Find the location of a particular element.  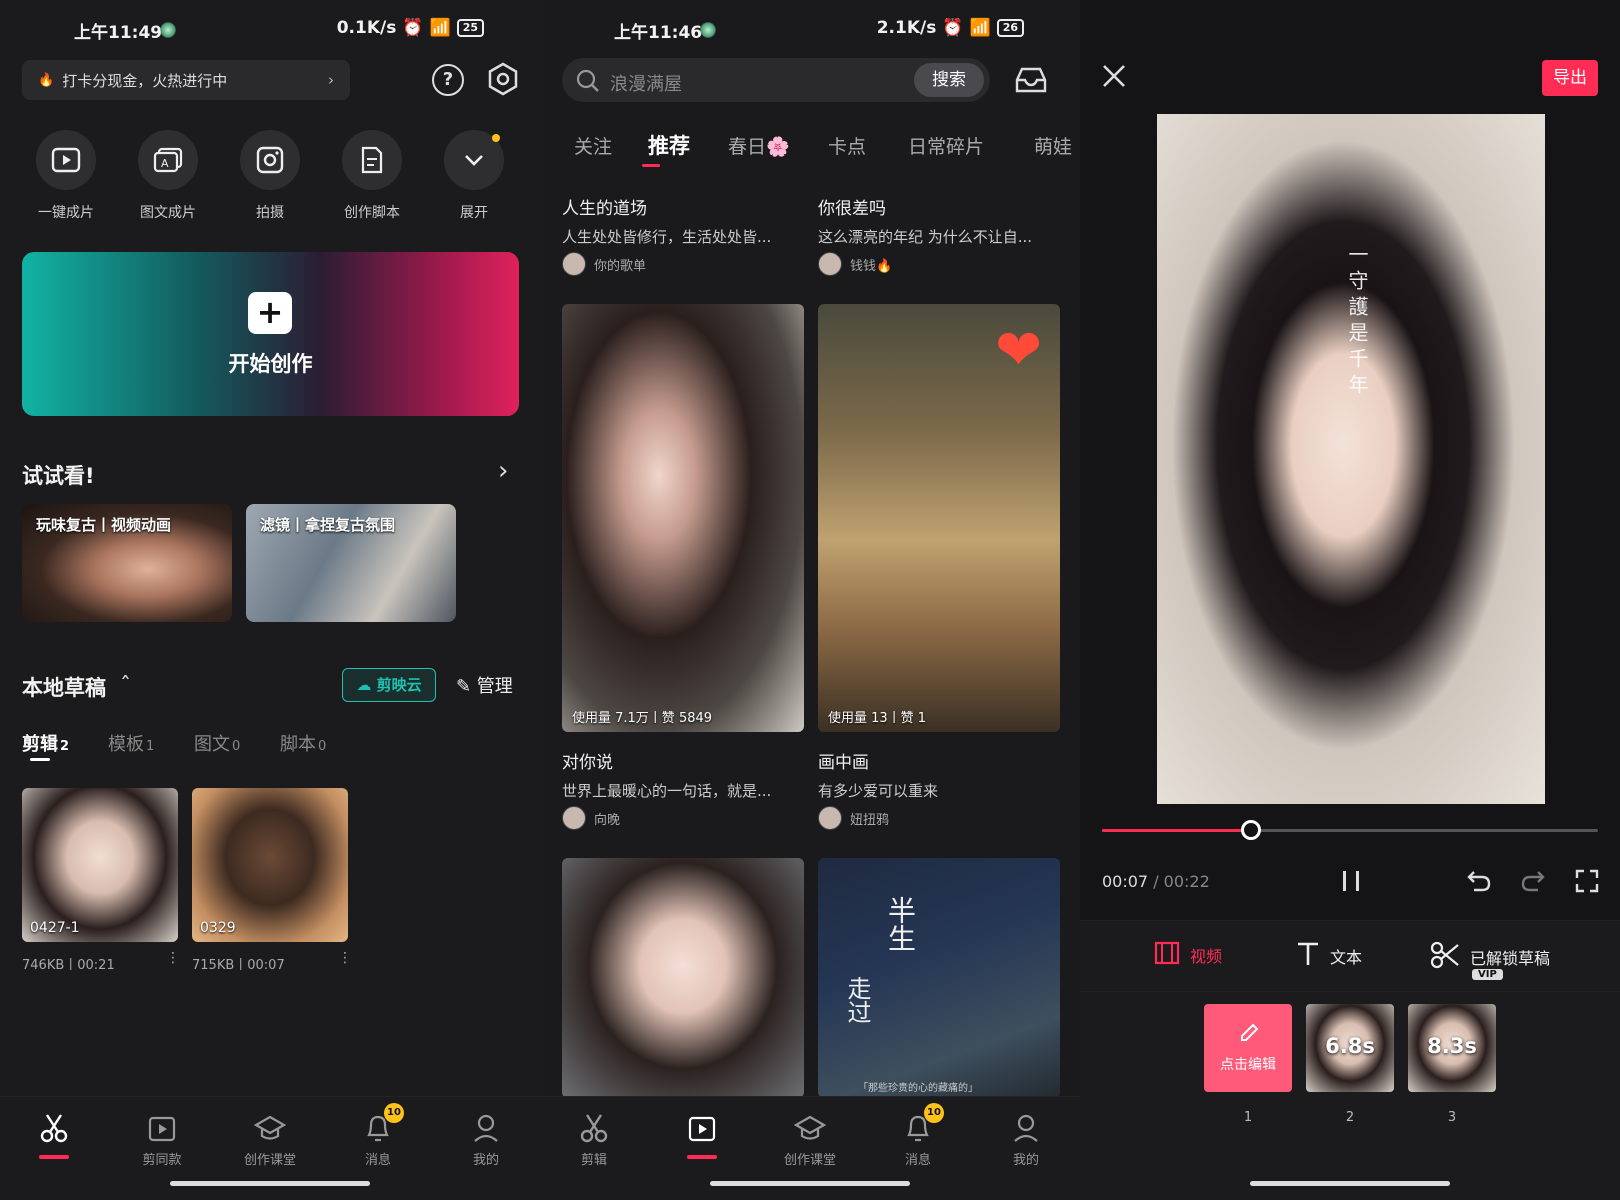

template-title: 你很差吗 is located at coordinates (852, 206).